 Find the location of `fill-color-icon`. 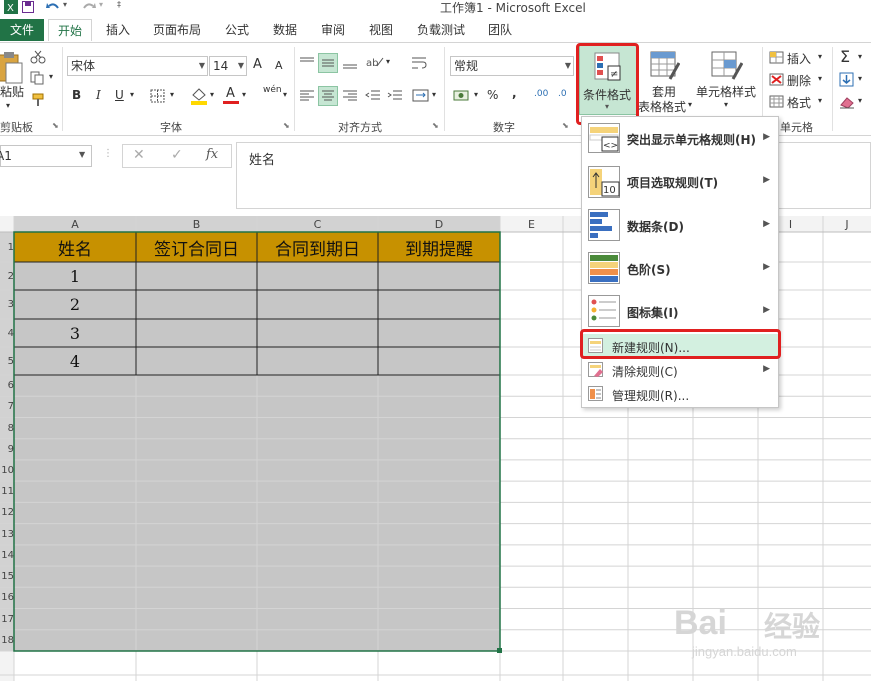

fill-color-icon is located at coordinates (199, 96).